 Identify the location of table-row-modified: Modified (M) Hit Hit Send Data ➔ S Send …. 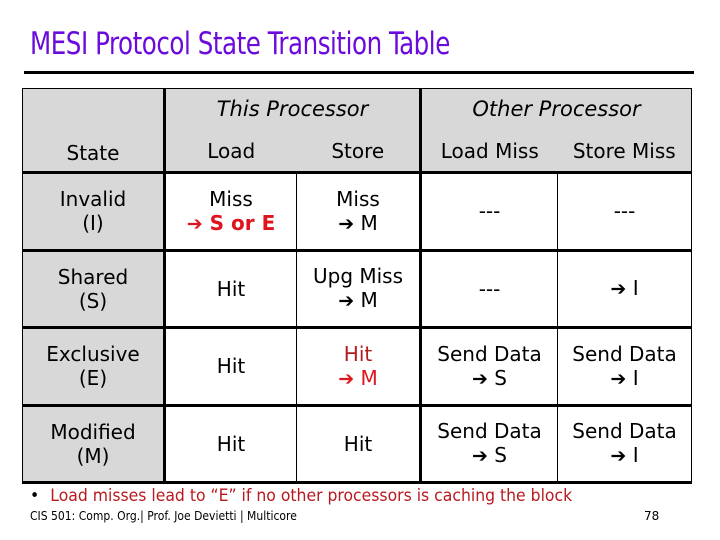
(357, 444).